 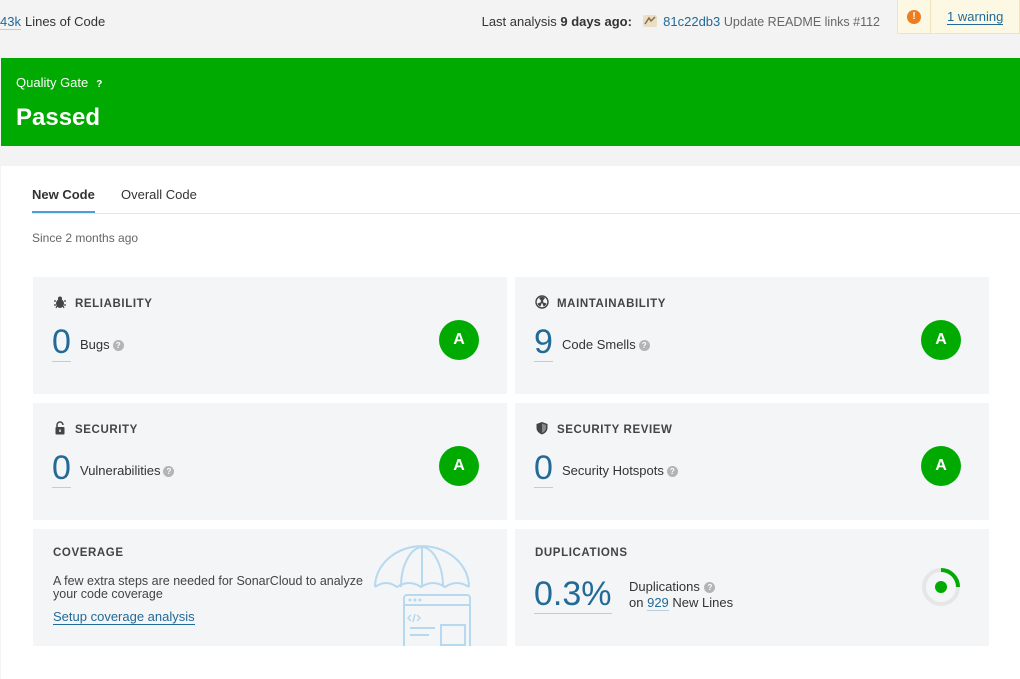 What do you see at coordinates (581, 553) in the screenshot?
I see `duplications-title: DUPLICATIONS` at bounding box center [581, 553].